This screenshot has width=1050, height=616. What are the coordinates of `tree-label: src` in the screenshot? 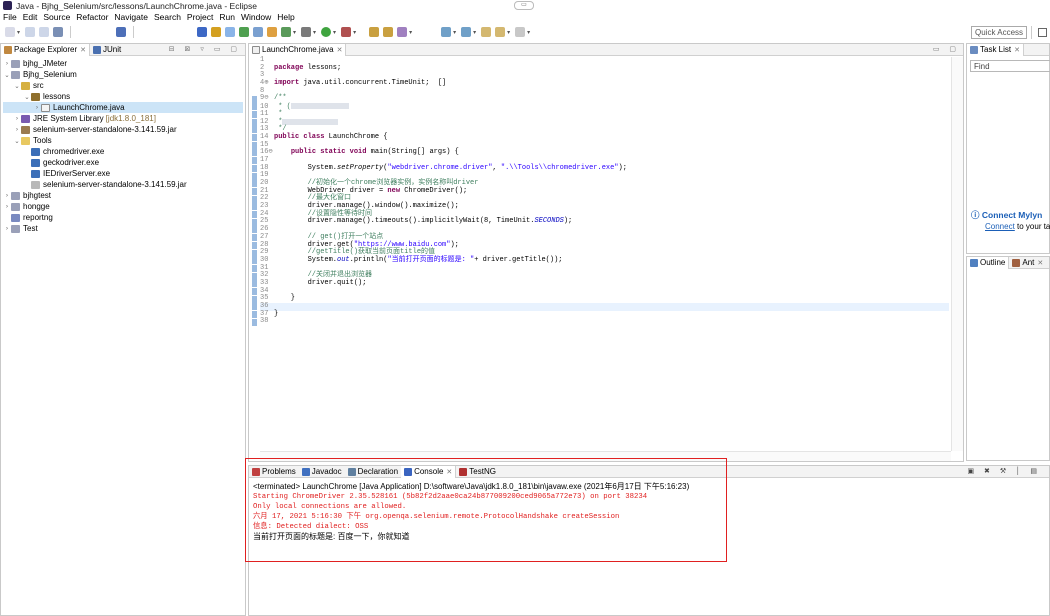 It's located at (38, 85).